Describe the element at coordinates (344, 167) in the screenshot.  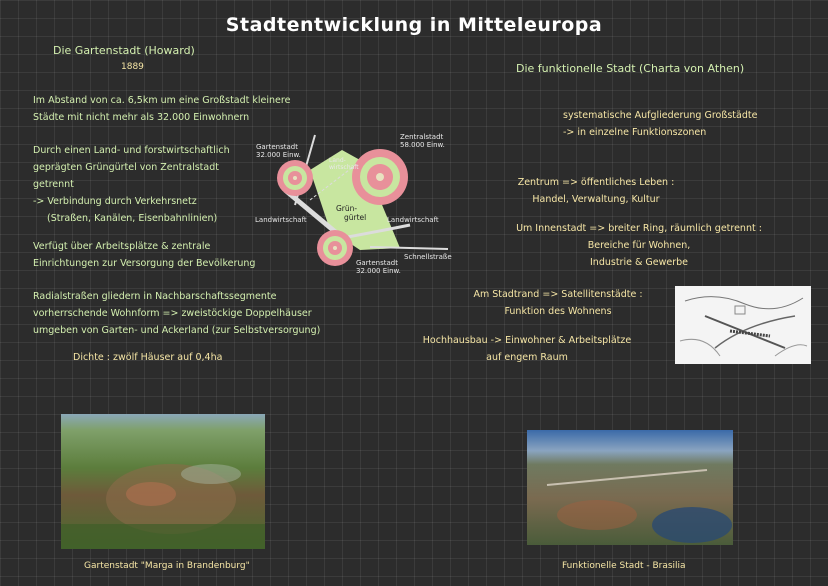
I see `label-line: wirtschaft` at that location.